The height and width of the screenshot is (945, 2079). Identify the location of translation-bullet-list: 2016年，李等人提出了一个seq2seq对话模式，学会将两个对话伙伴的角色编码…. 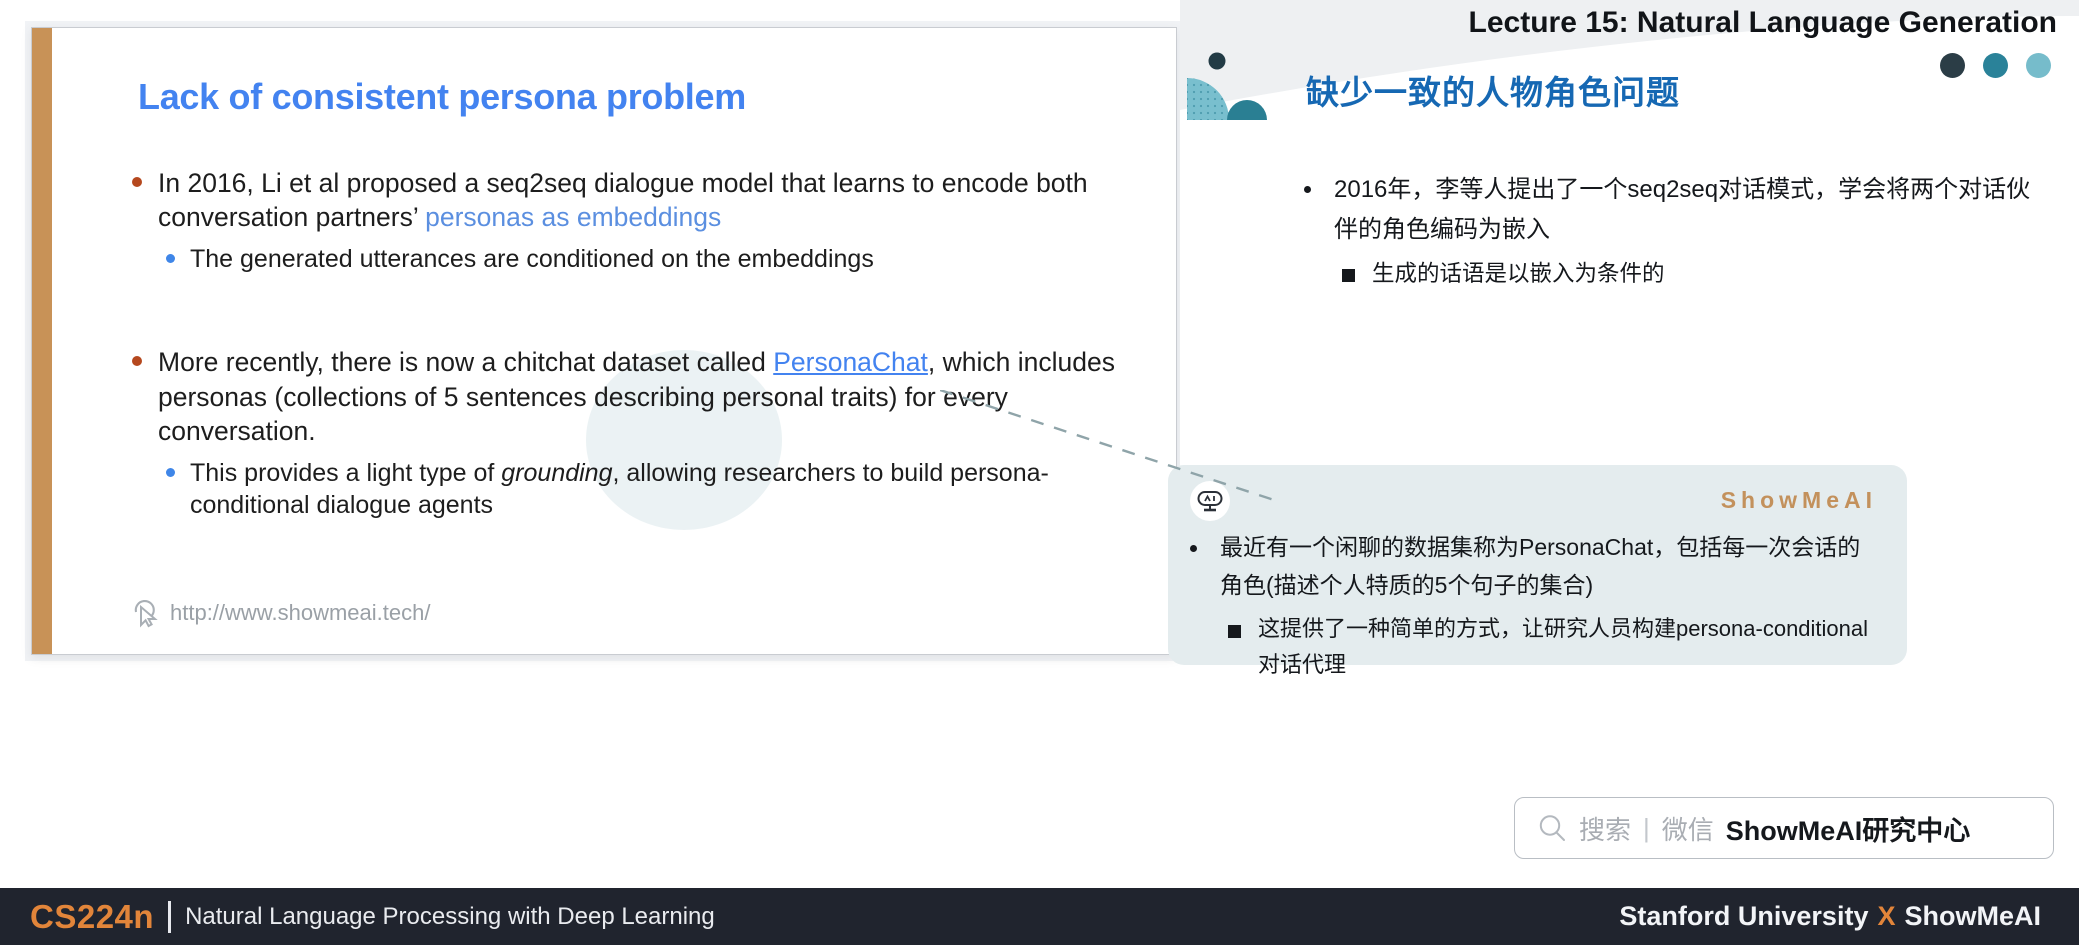
(1672, 231).